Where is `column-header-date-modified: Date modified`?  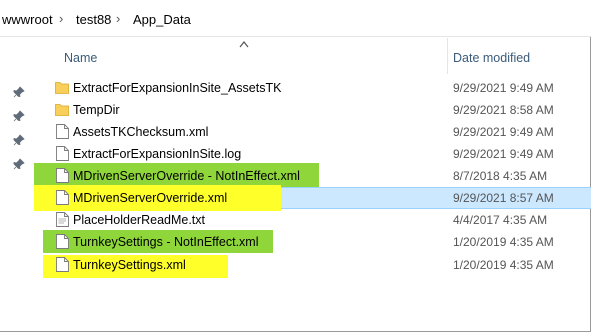 column-header-date-modified: Date modified is located at coordinates (491, 58).